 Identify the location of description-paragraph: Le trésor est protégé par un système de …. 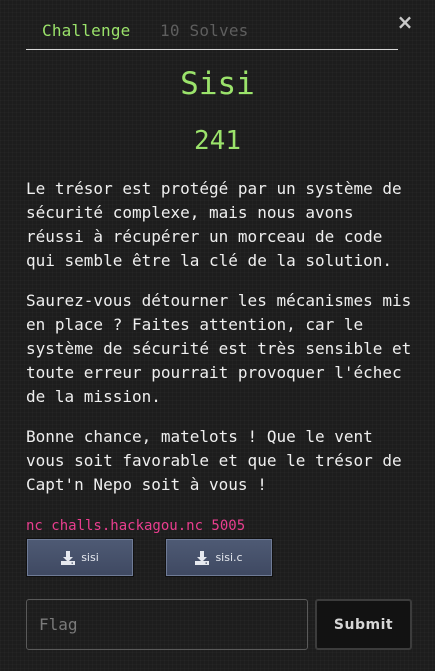
(214, 224).